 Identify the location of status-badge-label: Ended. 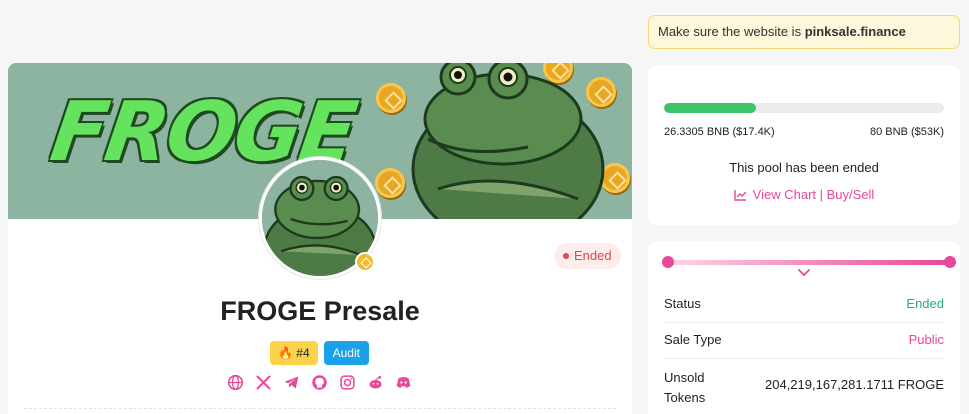
(593, 255).